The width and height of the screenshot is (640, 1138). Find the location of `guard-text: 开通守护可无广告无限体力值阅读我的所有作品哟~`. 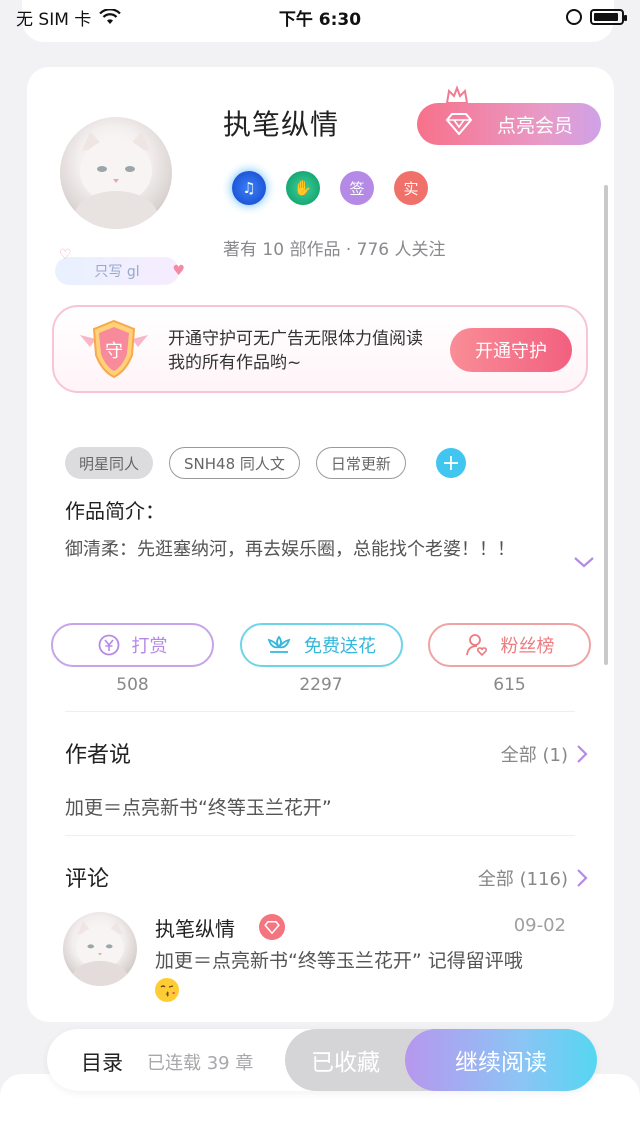

guard-text: 开通守护可无广告无限体力值阅读我的所有作品哟~ is located at coordinates (295, 351).